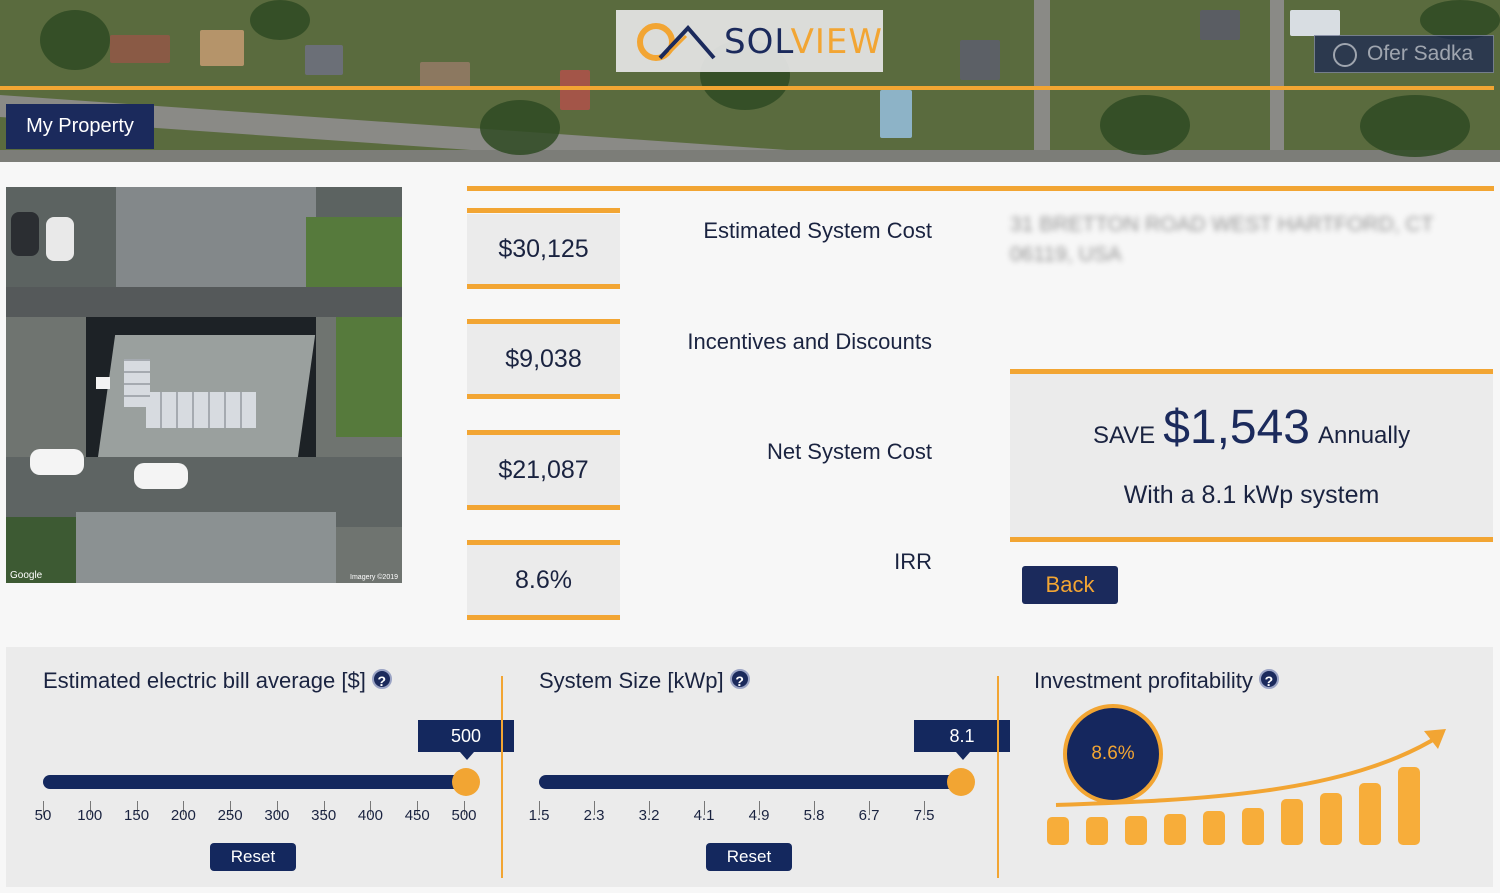  Describe the element at coordinates (1345, 55) in the screenshot. I see `user-avatar-icon` at that location.